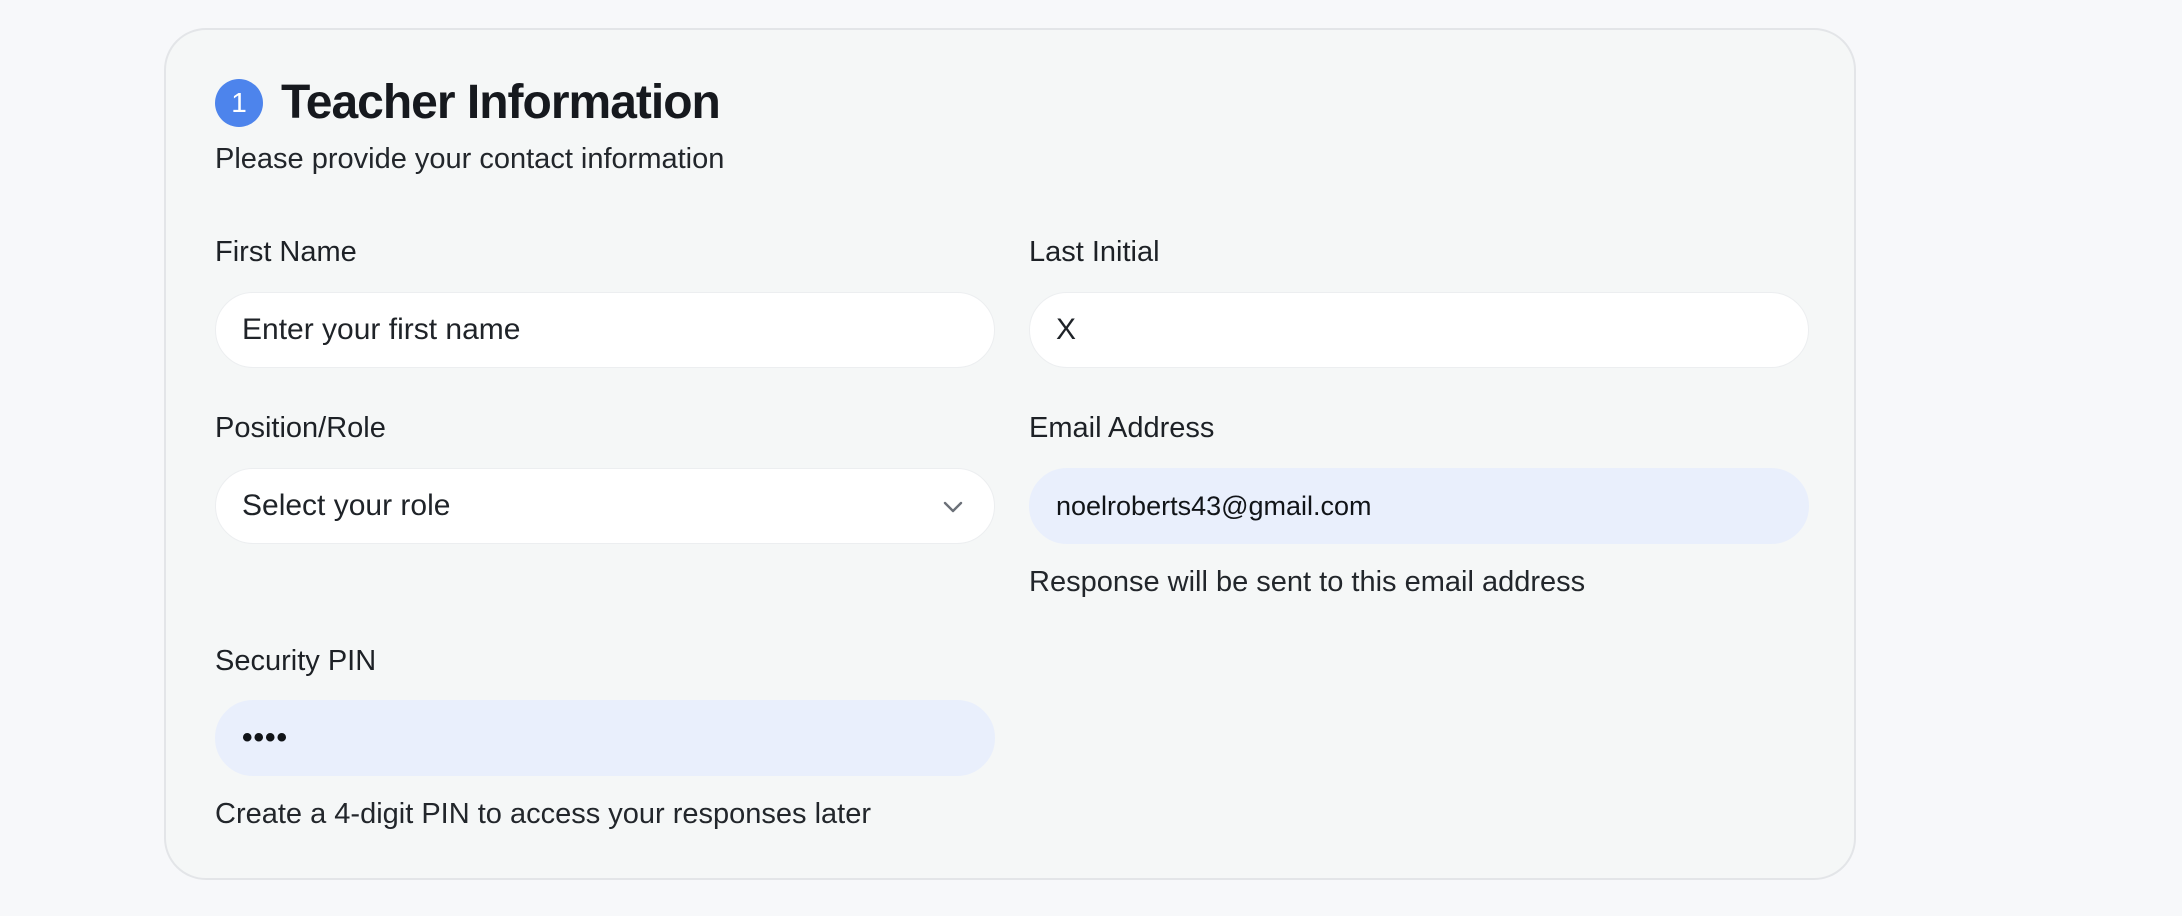 This screenshot has width=2182, height=916. What do you see at coordinates (1122, 428) in the screenshot?
I see `email-label: Email Address` at bounding box center [1122, 428].